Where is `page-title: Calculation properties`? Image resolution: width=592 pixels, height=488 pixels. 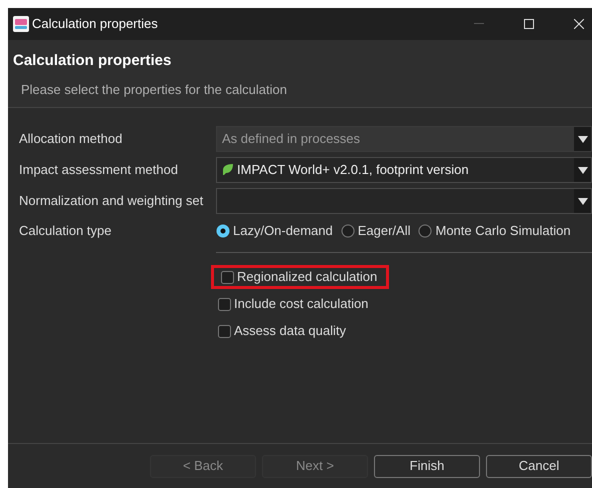
page-title: Calculation properties is located at coordinates (92, 61).